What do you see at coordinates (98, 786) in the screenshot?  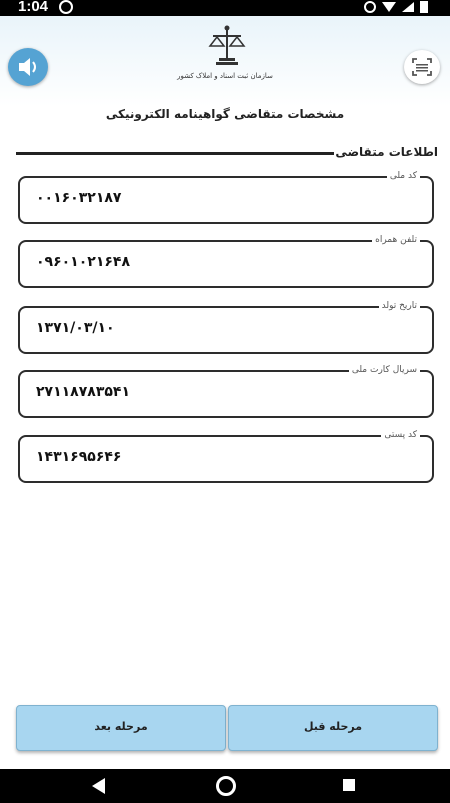 I see `back-icon` at bounding box center [98, 786].